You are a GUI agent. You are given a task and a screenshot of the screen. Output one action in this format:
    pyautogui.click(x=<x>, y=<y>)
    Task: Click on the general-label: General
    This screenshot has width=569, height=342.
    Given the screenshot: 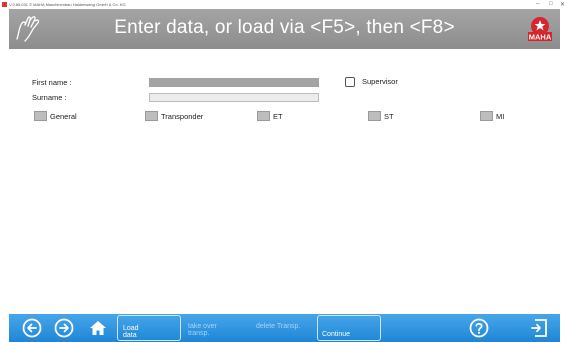 What is the action you would take?
    pyautogui.click(x=63, y=116)
    